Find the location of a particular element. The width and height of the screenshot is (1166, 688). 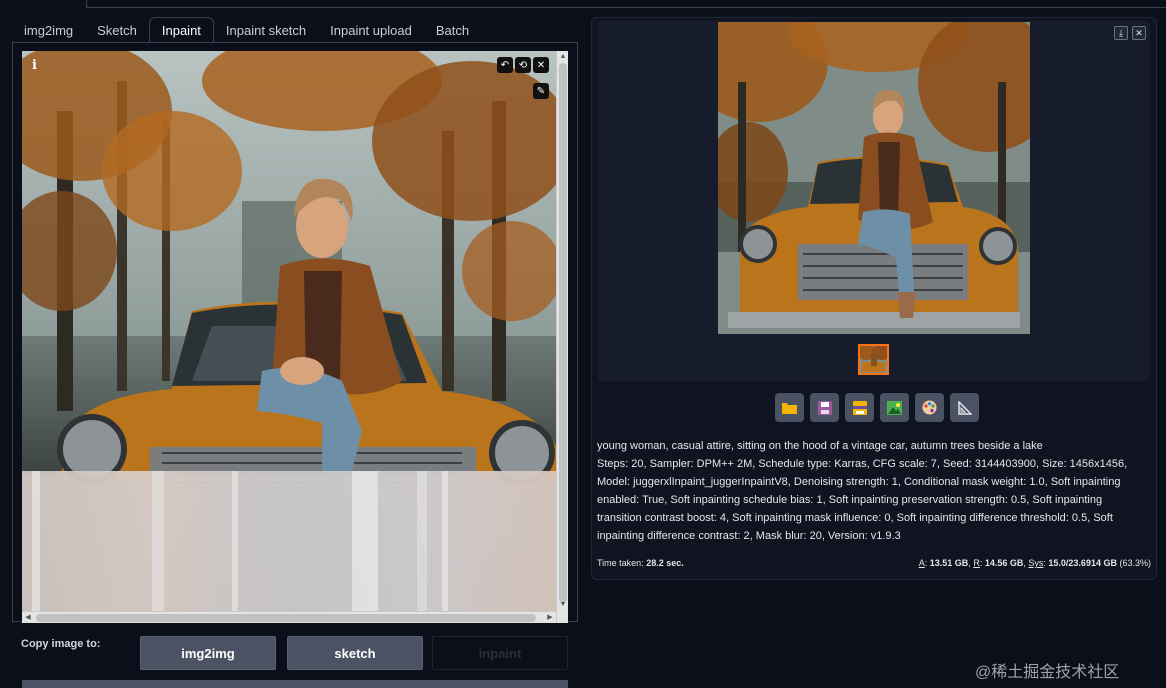

vram-sys-label: Sys is located at coordinates (1036, 563).